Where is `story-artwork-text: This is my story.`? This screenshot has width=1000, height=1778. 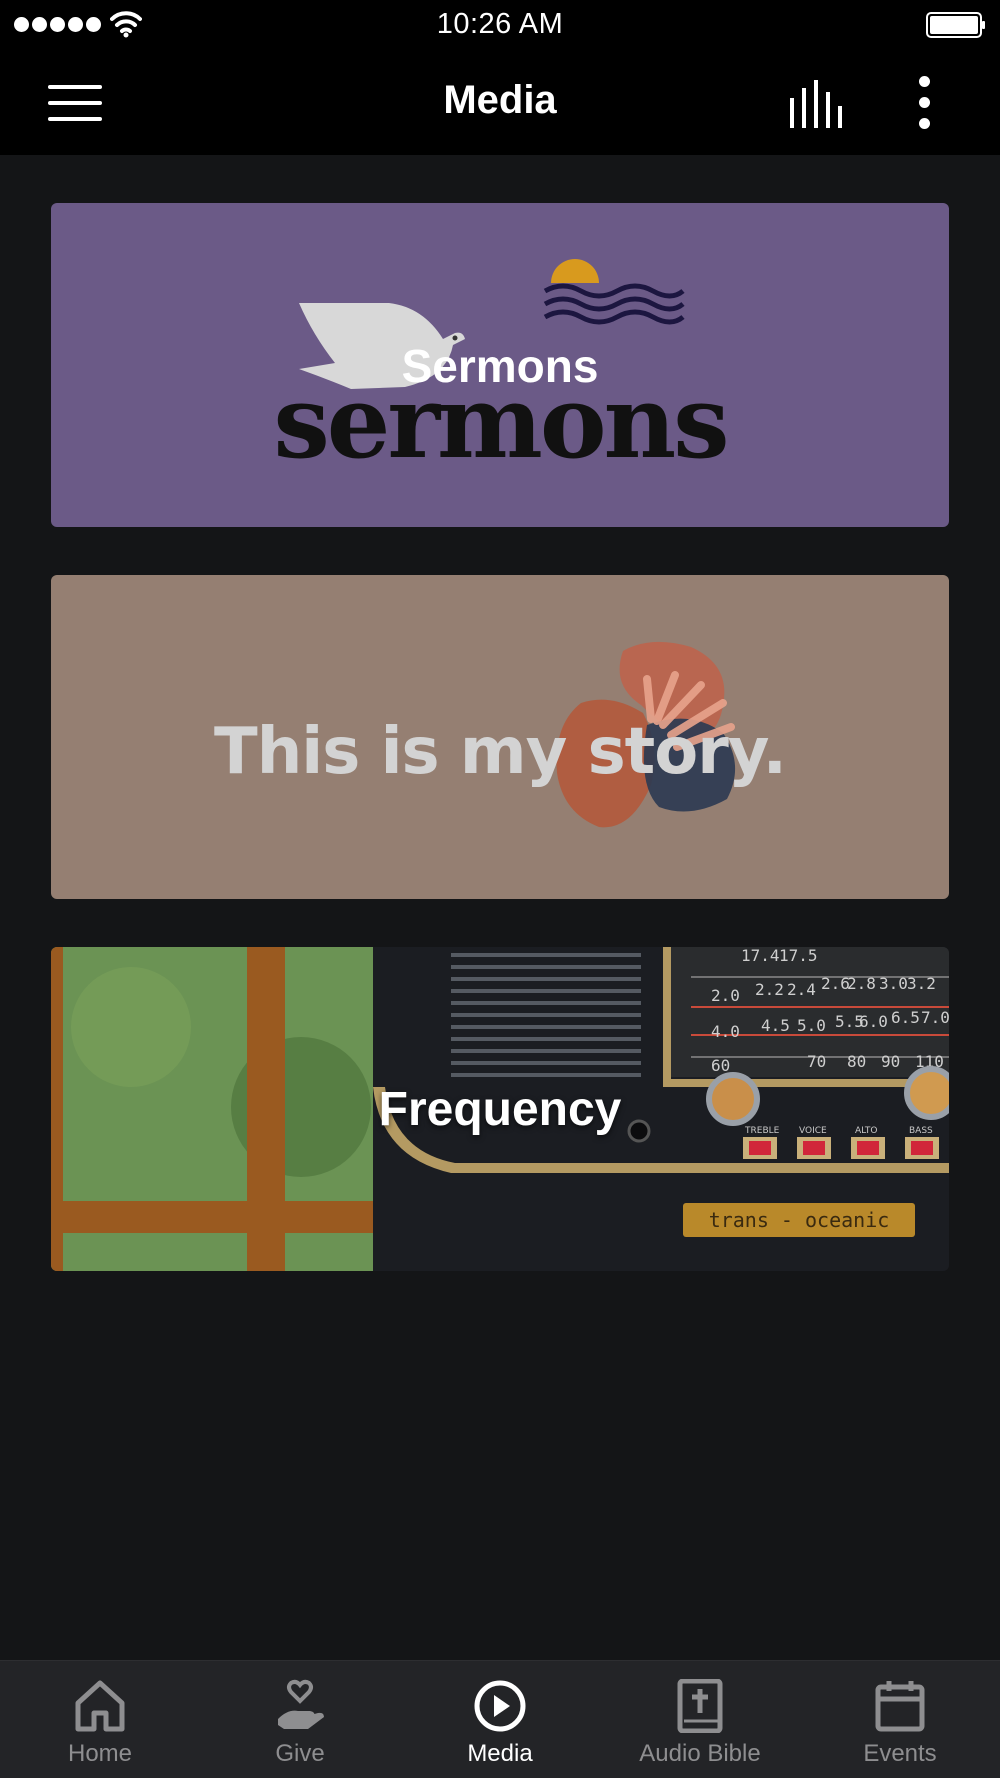
story-artwork-text: This is my story. is located at coordinates (500, 752).